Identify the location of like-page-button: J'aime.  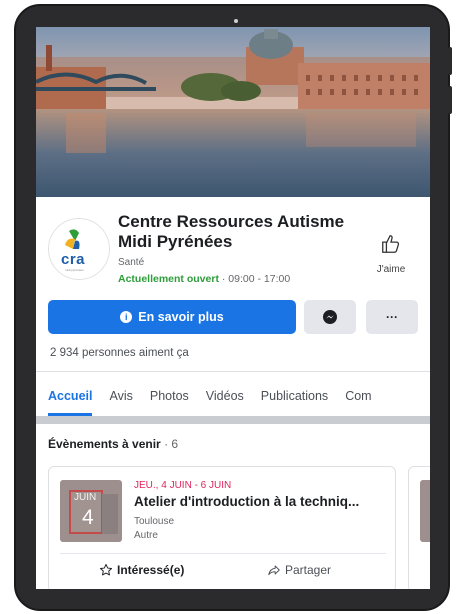
(391, 254).